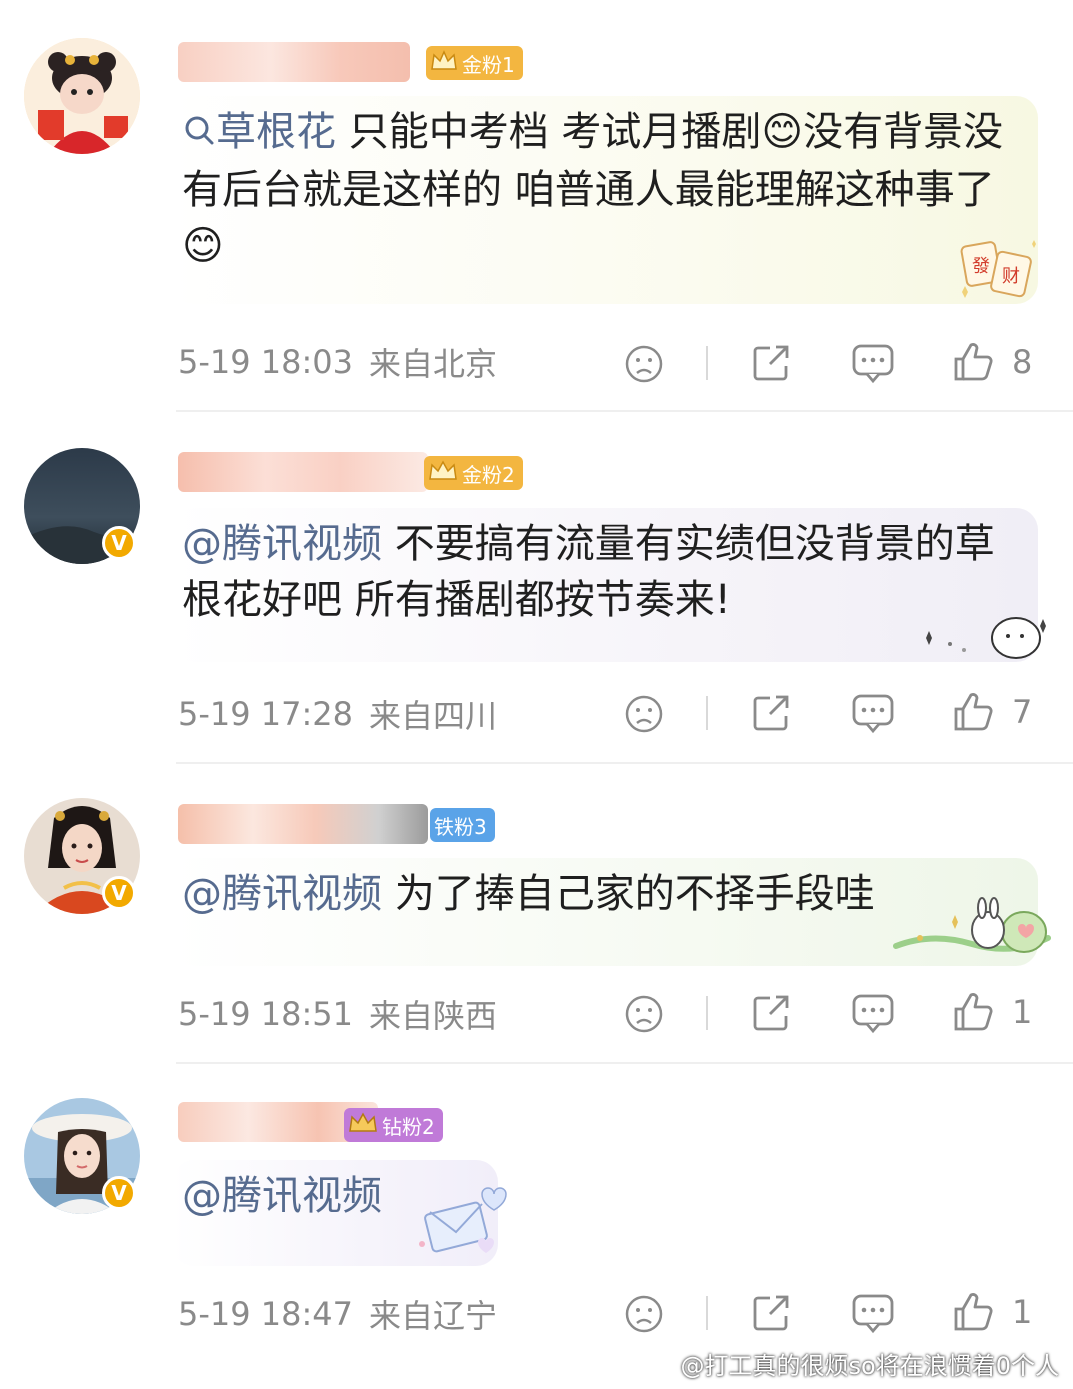 The width and height of the screenshot is (1073, 1389). Describe the element at coordinates (266, 1314) in the screenshot. I see `comment-time: 5-19 18:47` at that location.